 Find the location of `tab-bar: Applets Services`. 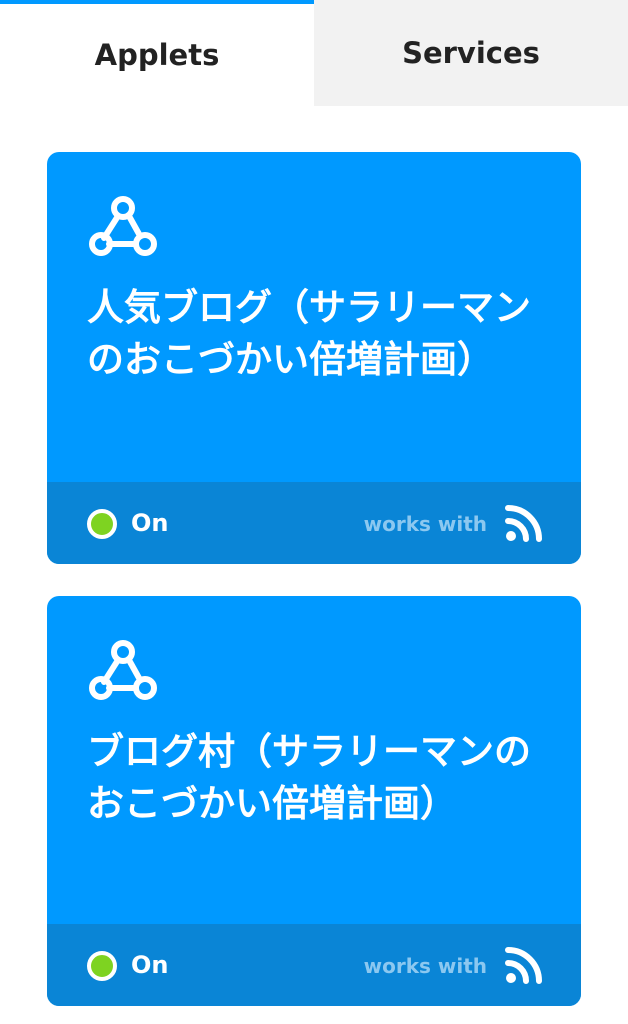

tab-bar: Applets Services is located at coordinates (314, 53).